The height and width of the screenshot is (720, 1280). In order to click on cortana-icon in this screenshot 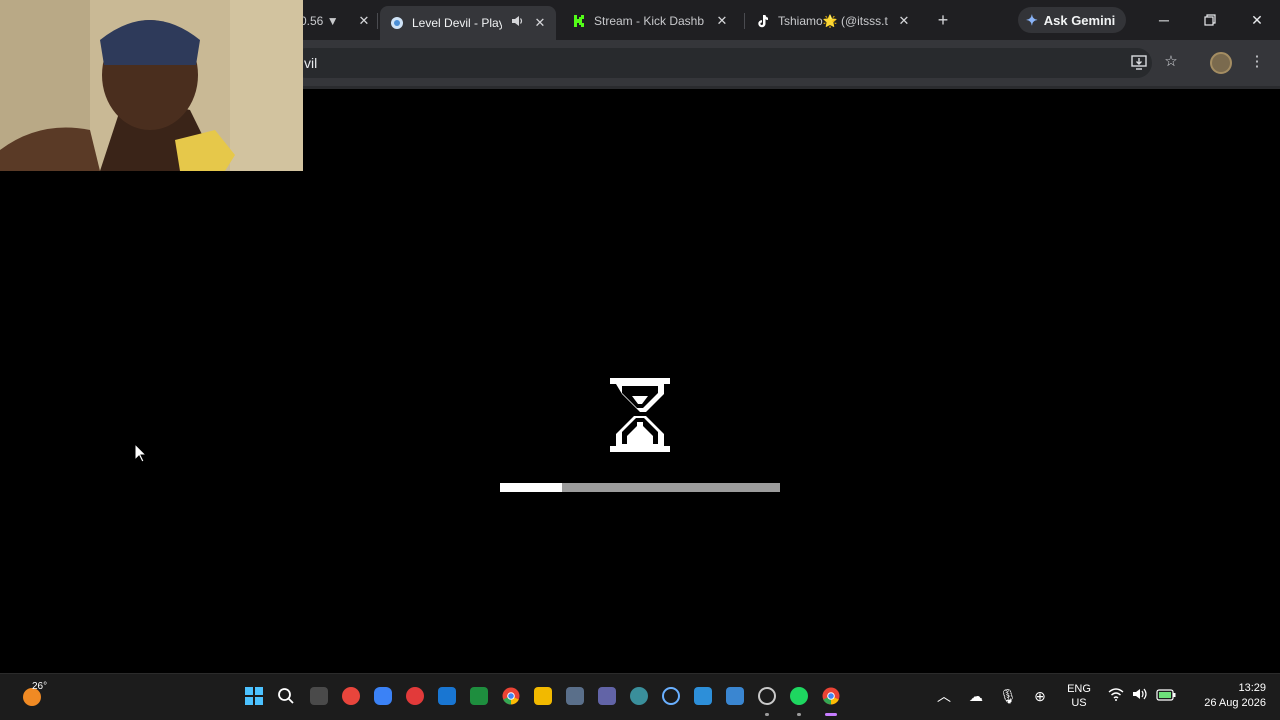, I will do `click(671, 696)`.